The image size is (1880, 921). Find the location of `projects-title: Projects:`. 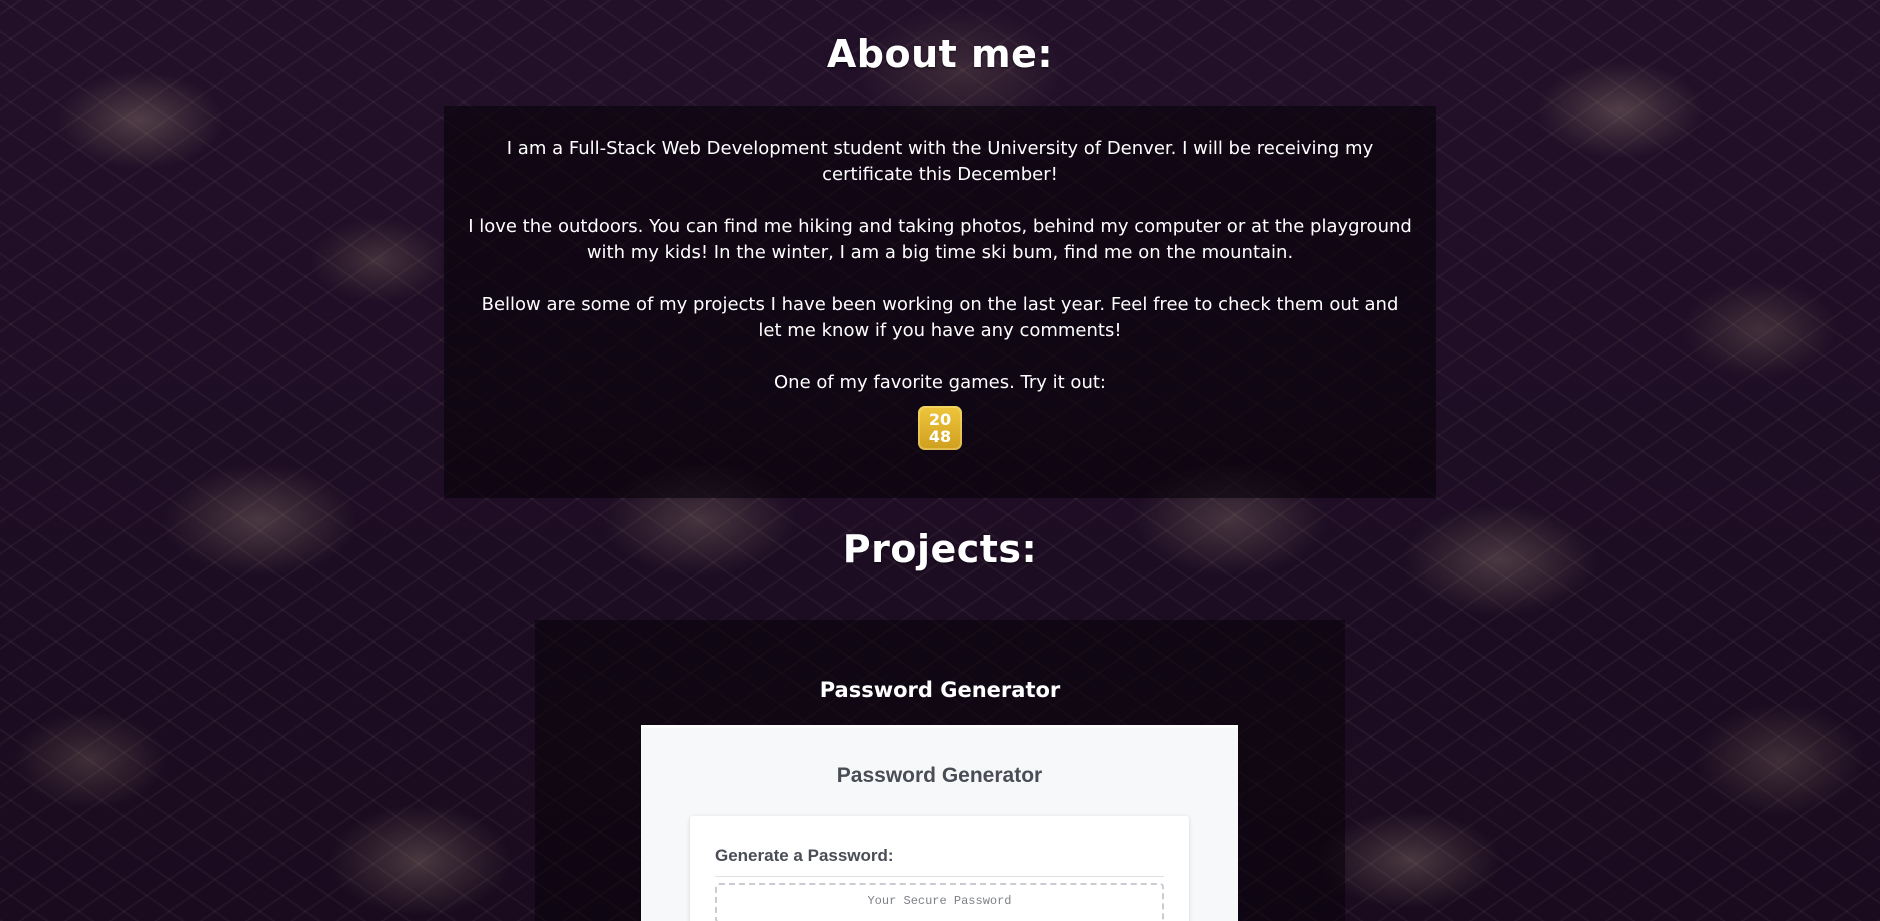

projects-title: Projects: is located at coordinates (940, 549).